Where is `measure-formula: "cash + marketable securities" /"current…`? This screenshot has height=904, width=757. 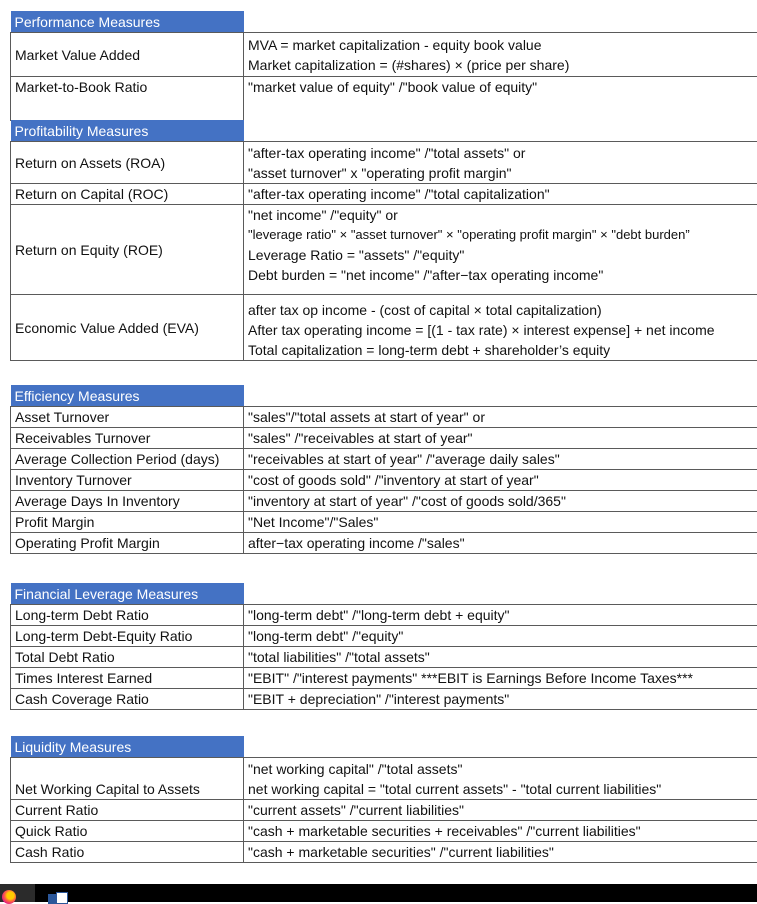
measure-formula: "cash + marketable securities" /"current… is located at coordinates (500, 852).